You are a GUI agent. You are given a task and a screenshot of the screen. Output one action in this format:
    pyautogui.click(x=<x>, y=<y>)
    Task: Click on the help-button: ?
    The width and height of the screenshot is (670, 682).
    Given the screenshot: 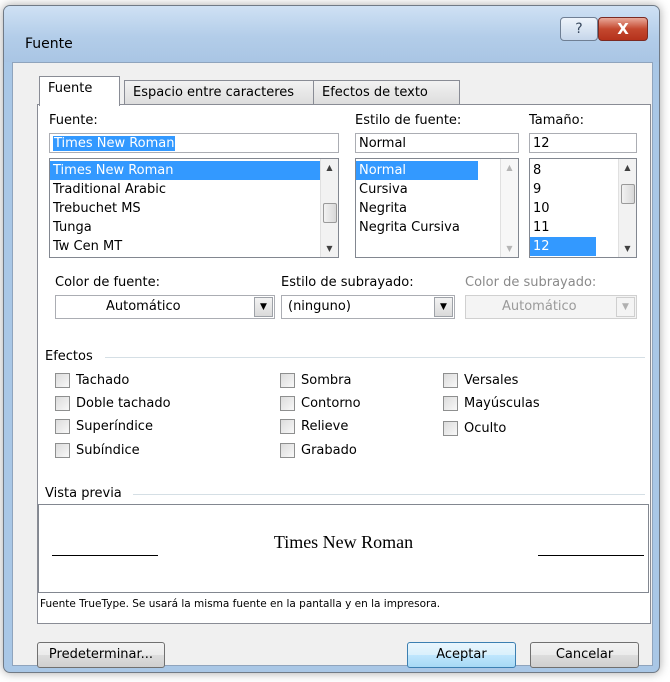 What is the action you would take?
    pyautogui.click(x=579, y=29)
    